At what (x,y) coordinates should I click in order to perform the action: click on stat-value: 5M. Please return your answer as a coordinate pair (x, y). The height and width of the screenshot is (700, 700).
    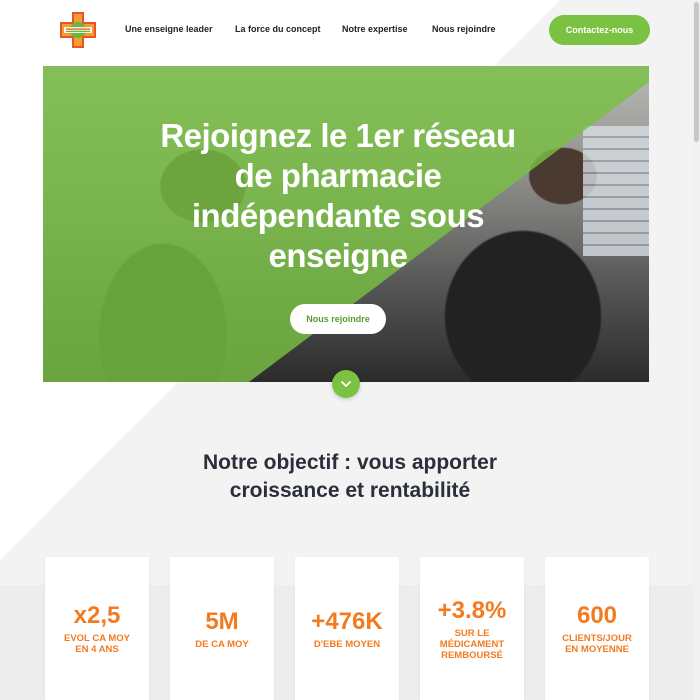
    Looking at the image, I should click on (222, 621).